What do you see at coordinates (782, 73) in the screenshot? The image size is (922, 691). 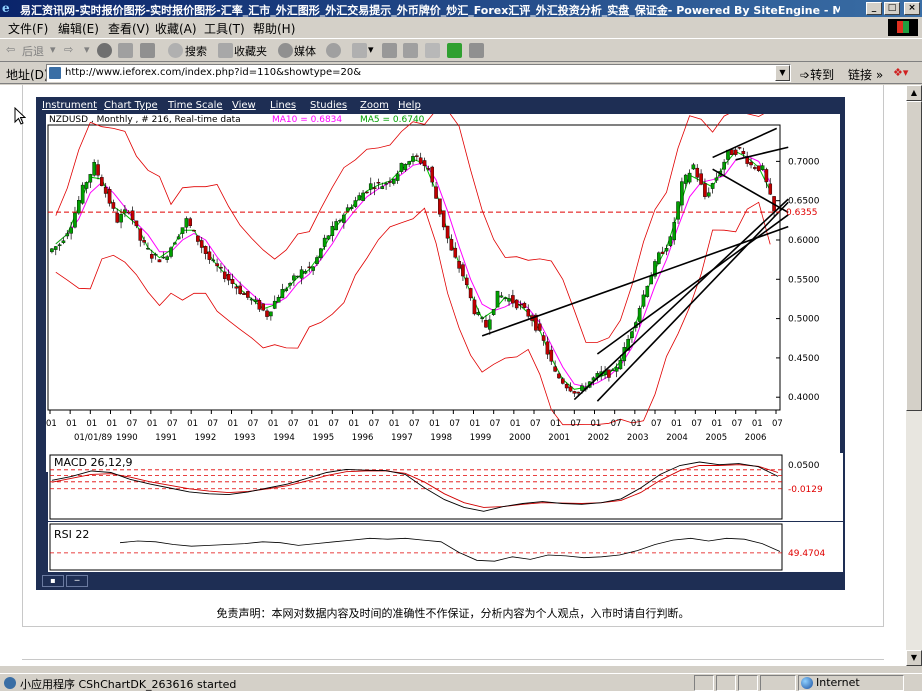 I see `address-dropdown-icon: ▼` at bounding box center [782, 73].